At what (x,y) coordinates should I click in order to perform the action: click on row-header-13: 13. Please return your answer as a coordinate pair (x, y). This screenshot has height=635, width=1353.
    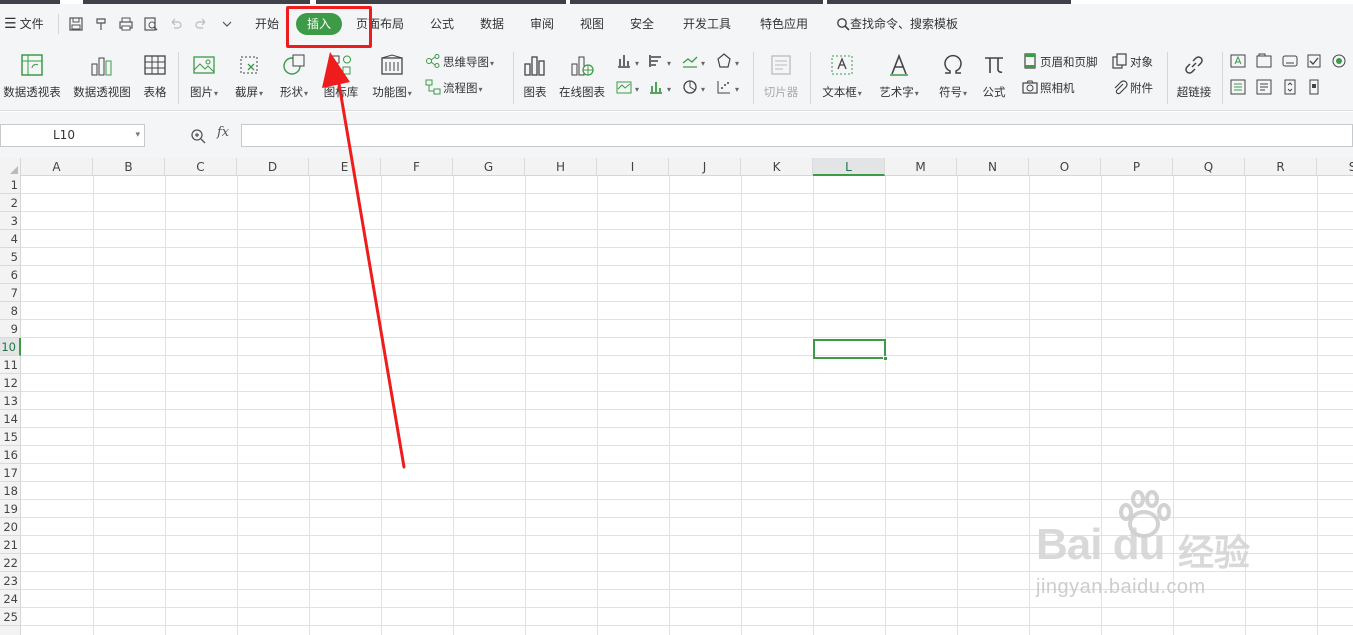
    Looking at the image, I should click on (10, 401).